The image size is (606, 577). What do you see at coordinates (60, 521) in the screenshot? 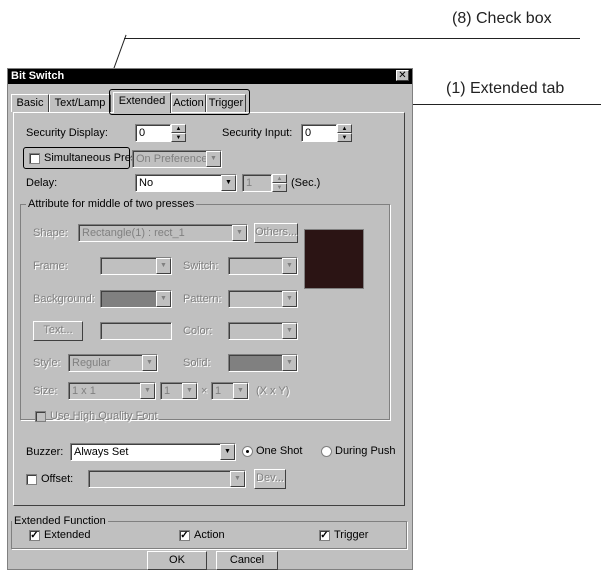
I see `extended-function-title: Extended Function` at bounding box center [60, 521].